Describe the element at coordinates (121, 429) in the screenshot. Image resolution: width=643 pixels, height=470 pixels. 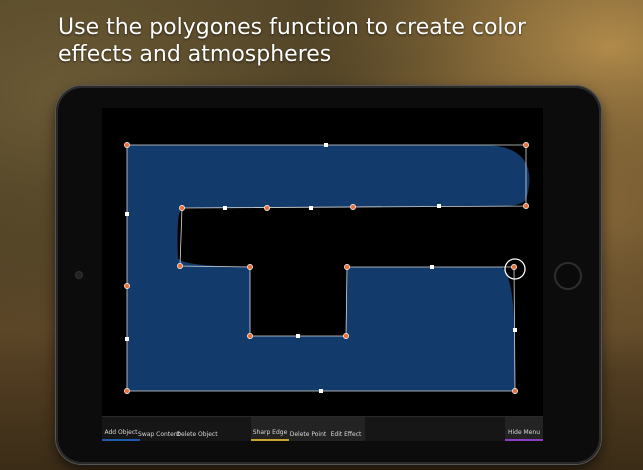
I see `add-object-button: Add Object` at that location.